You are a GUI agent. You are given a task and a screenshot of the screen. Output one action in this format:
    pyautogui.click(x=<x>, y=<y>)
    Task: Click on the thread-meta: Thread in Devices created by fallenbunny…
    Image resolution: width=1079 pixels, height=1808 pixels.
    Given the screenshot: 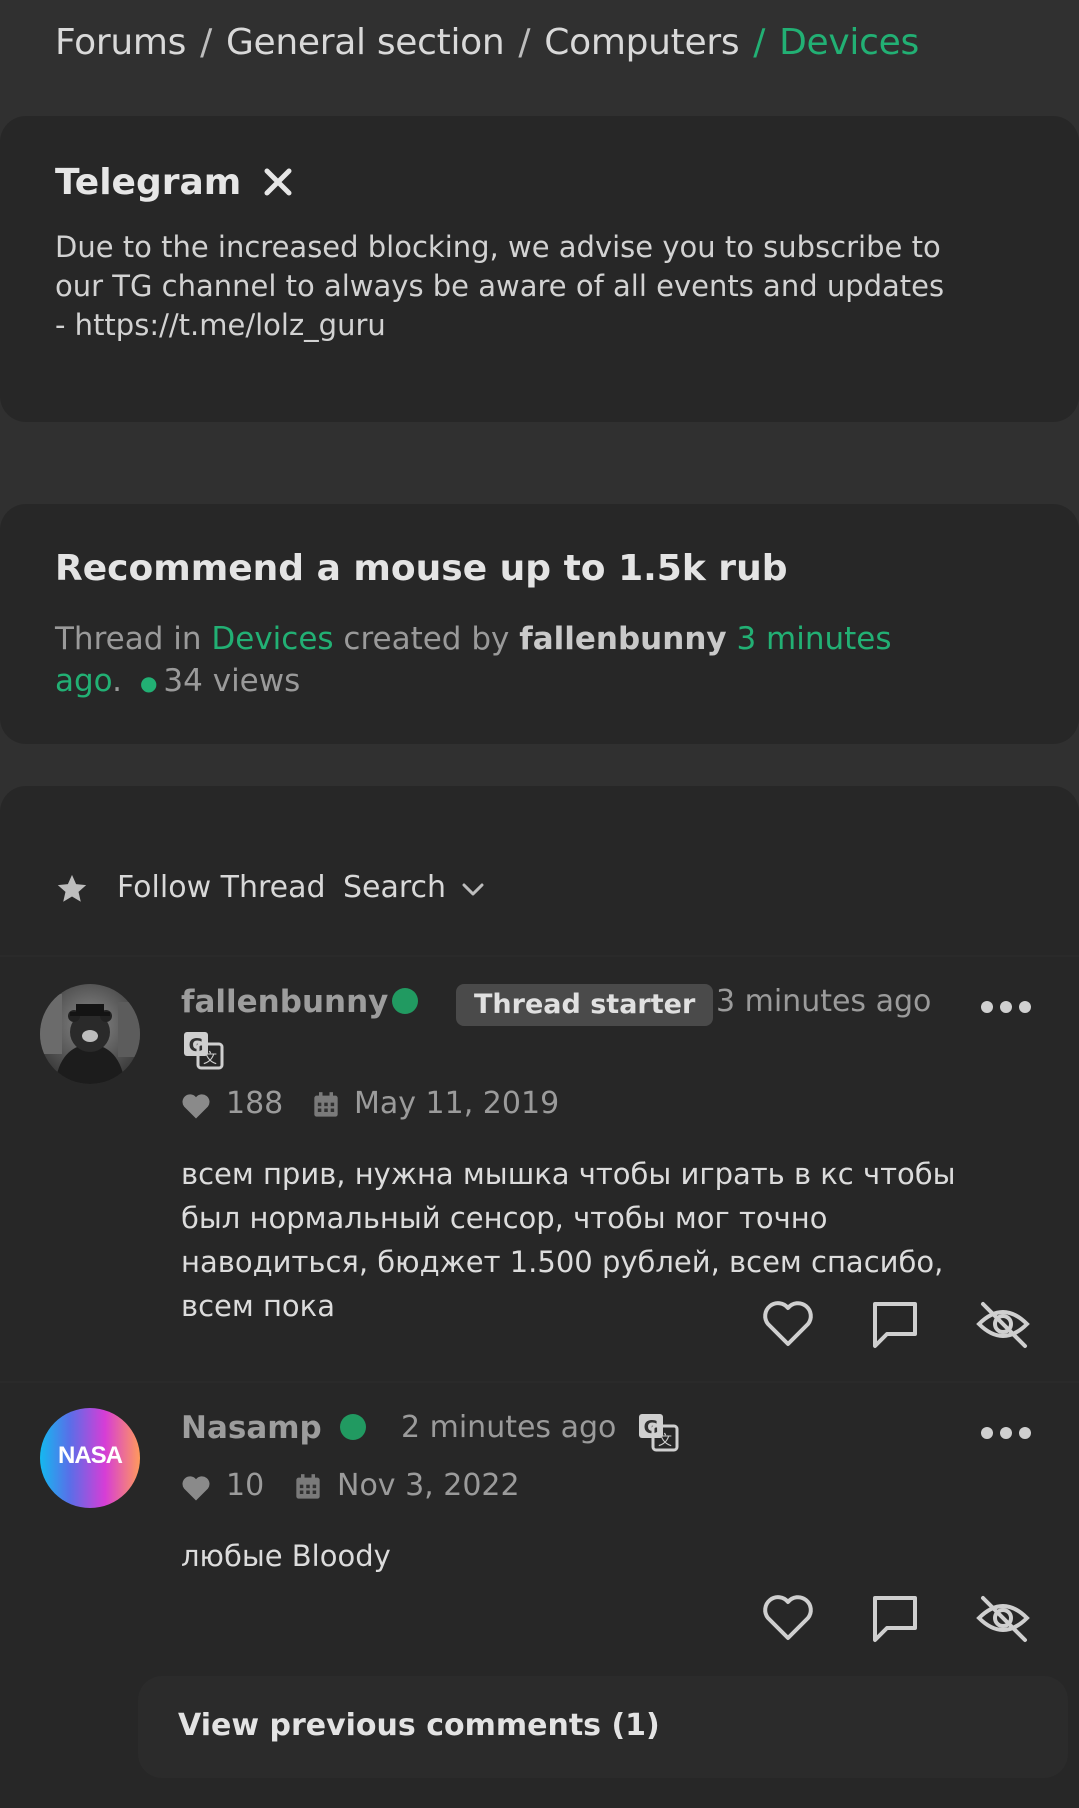 What is the action you would take?
    pyautogui.click(x=535, y=661)
    